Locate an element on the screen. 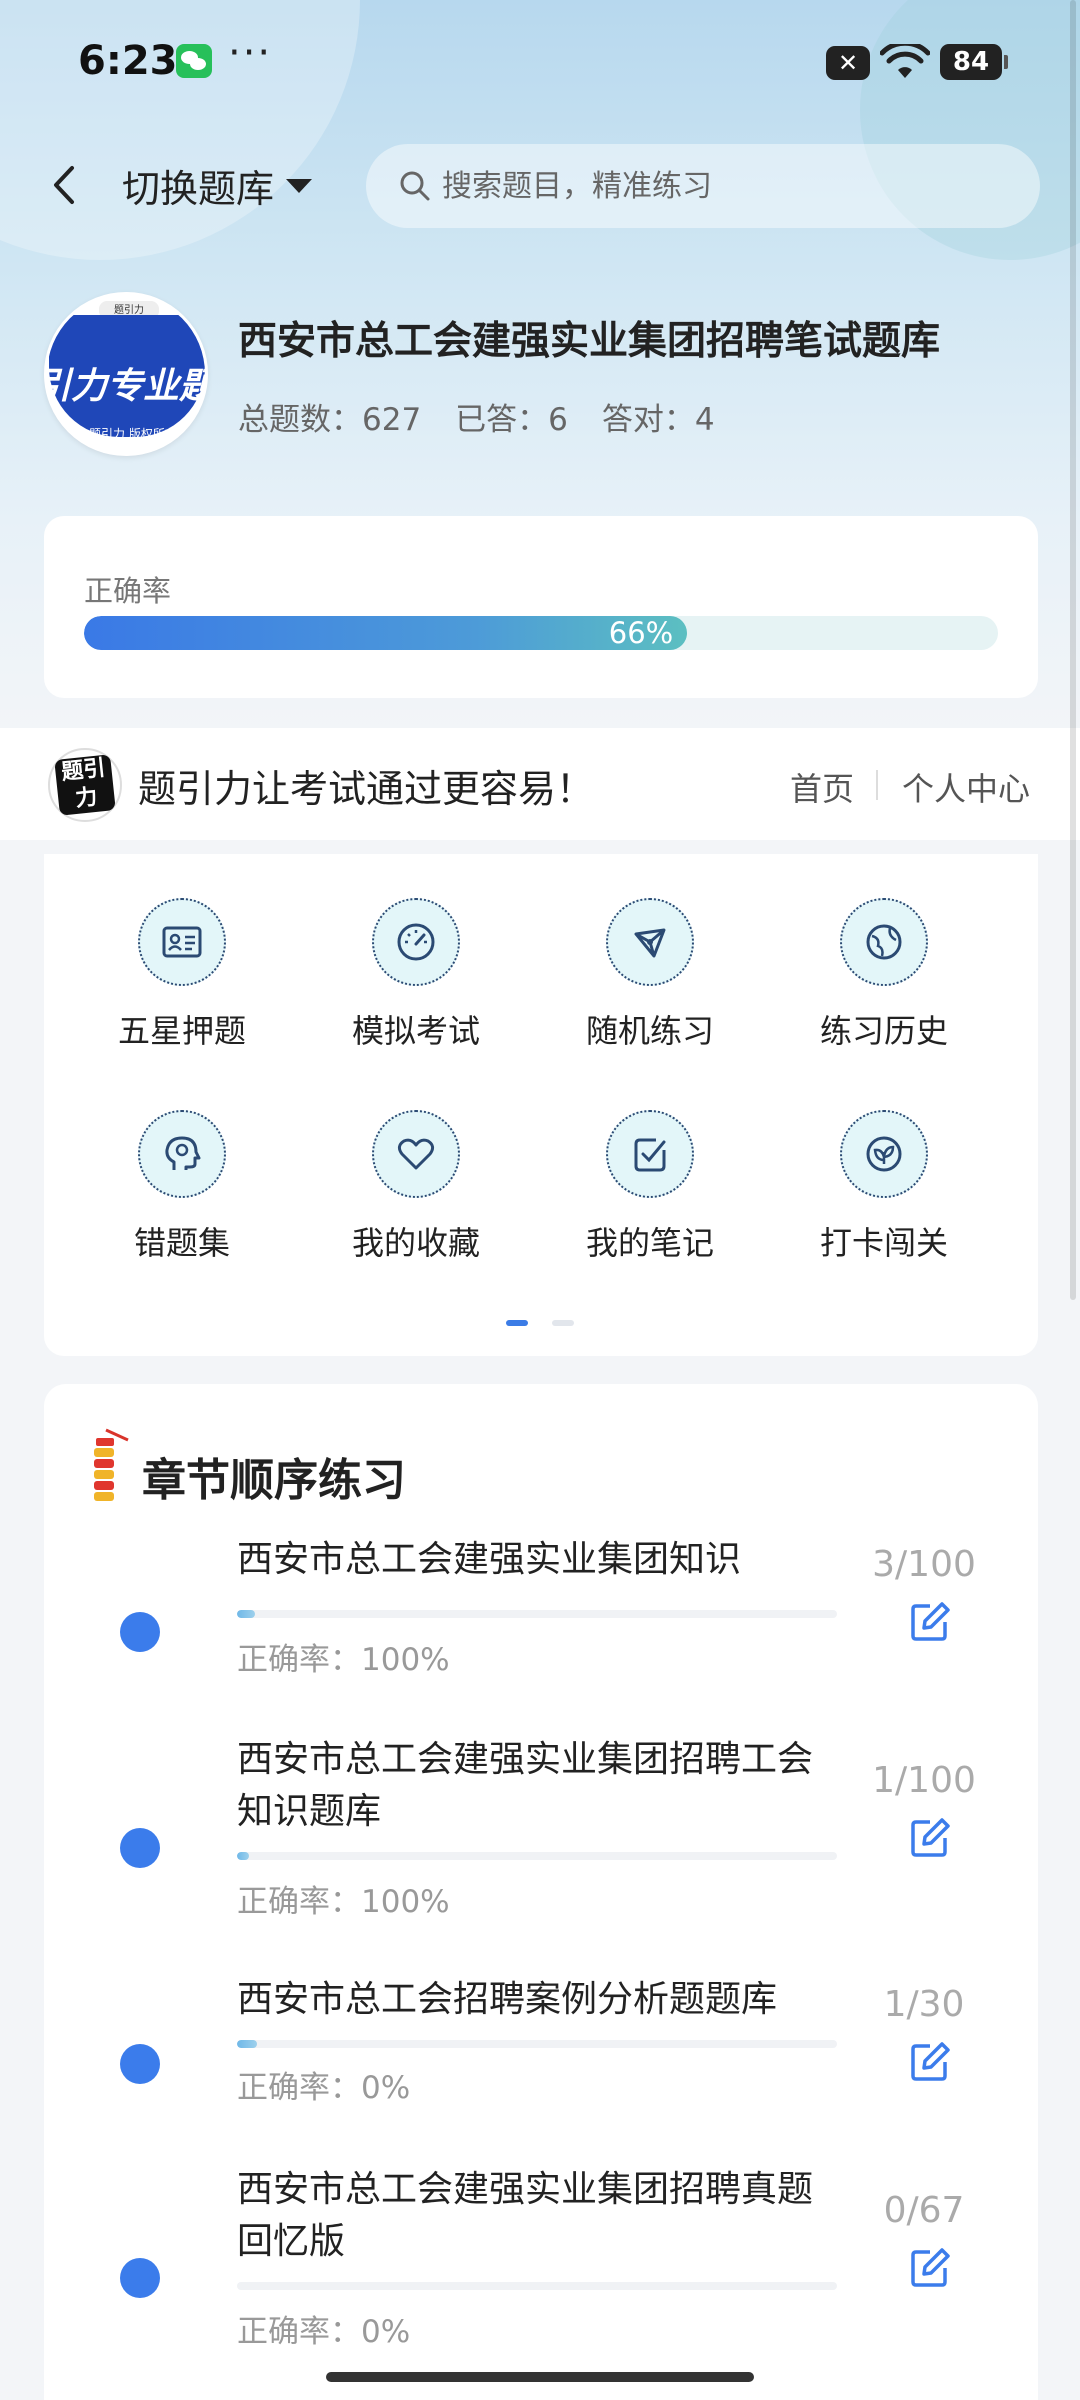  link-divider is located at coordinates (877, 785).